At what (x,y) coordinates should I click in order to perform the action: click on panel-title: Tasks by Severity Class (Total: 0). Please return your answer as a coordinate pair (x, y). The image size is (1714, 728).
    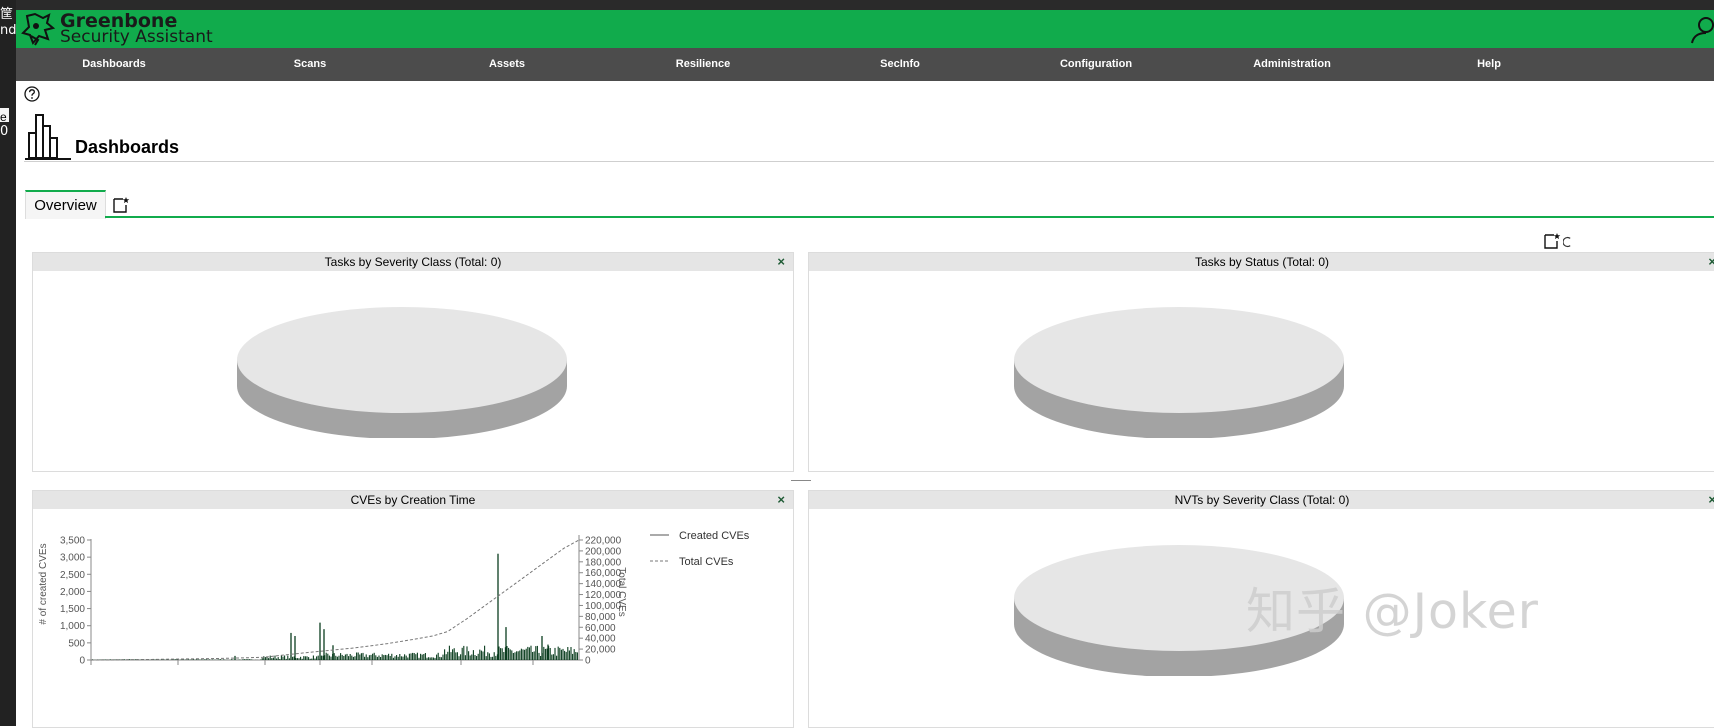
    Looking at the image, I should click on (413, 262).